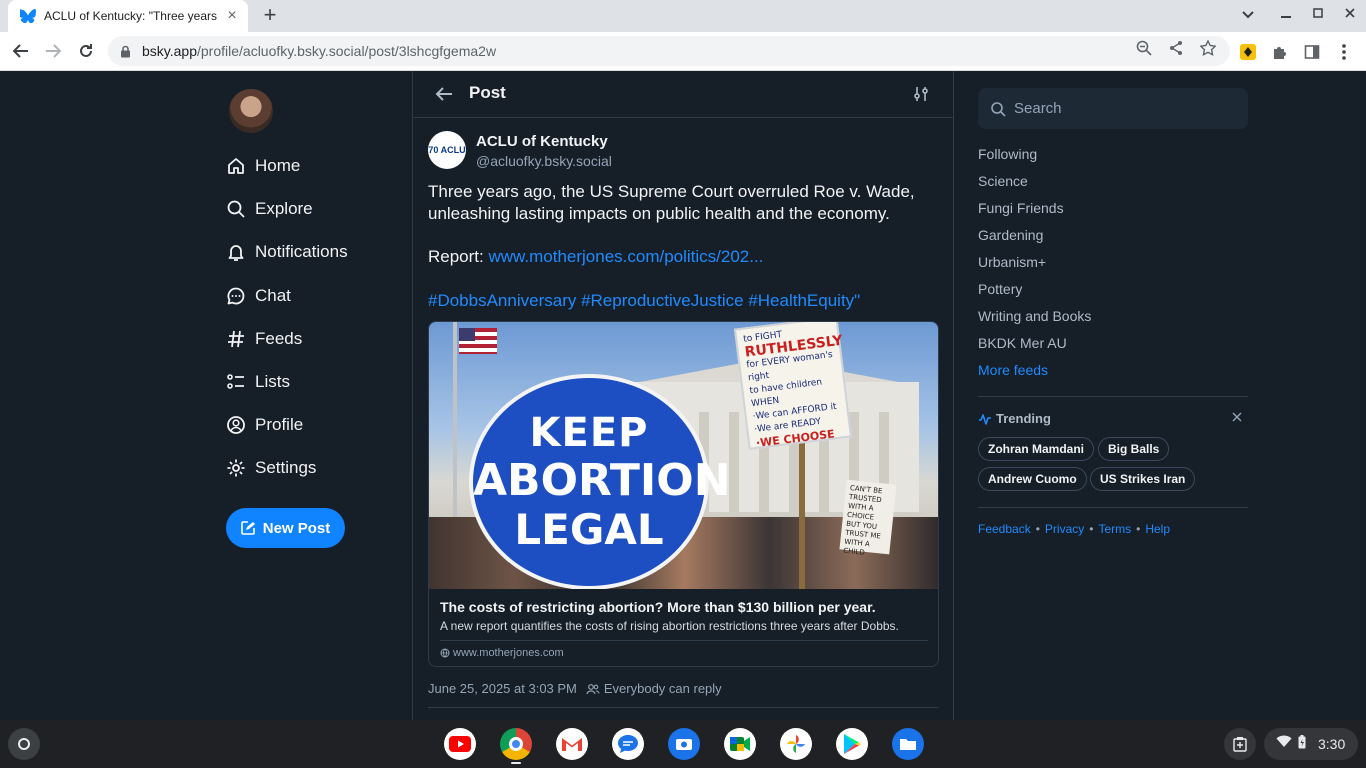 The width and height of the screenshot is (1366, 768). What do you see at coordinates (542, 141) in the screenshot?
I see `author-name: ACLU of Kentucky` at bounding box center [542, 141].